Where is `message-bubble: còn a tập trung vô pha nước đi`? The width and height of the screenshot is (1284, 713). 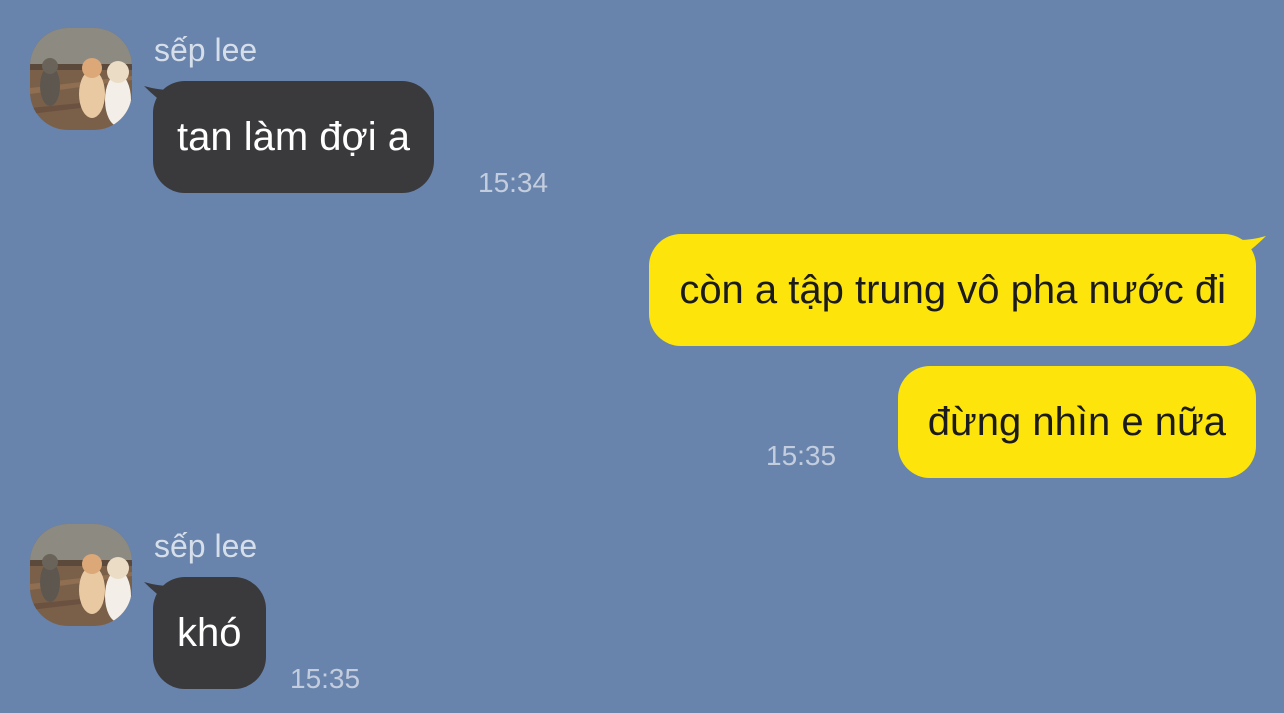
message-bubble: còn a tập trung vô pha nước đi is located at coordinates (952, 290).